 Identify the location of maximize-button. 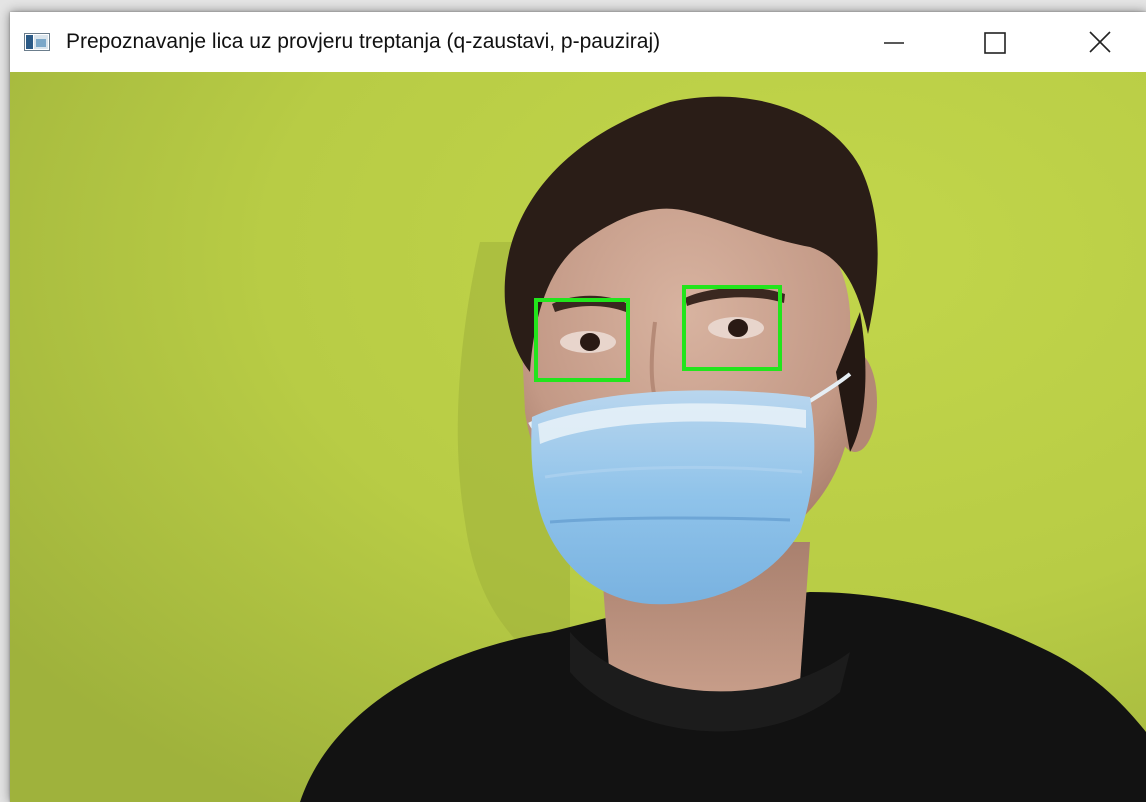
(994, 42).